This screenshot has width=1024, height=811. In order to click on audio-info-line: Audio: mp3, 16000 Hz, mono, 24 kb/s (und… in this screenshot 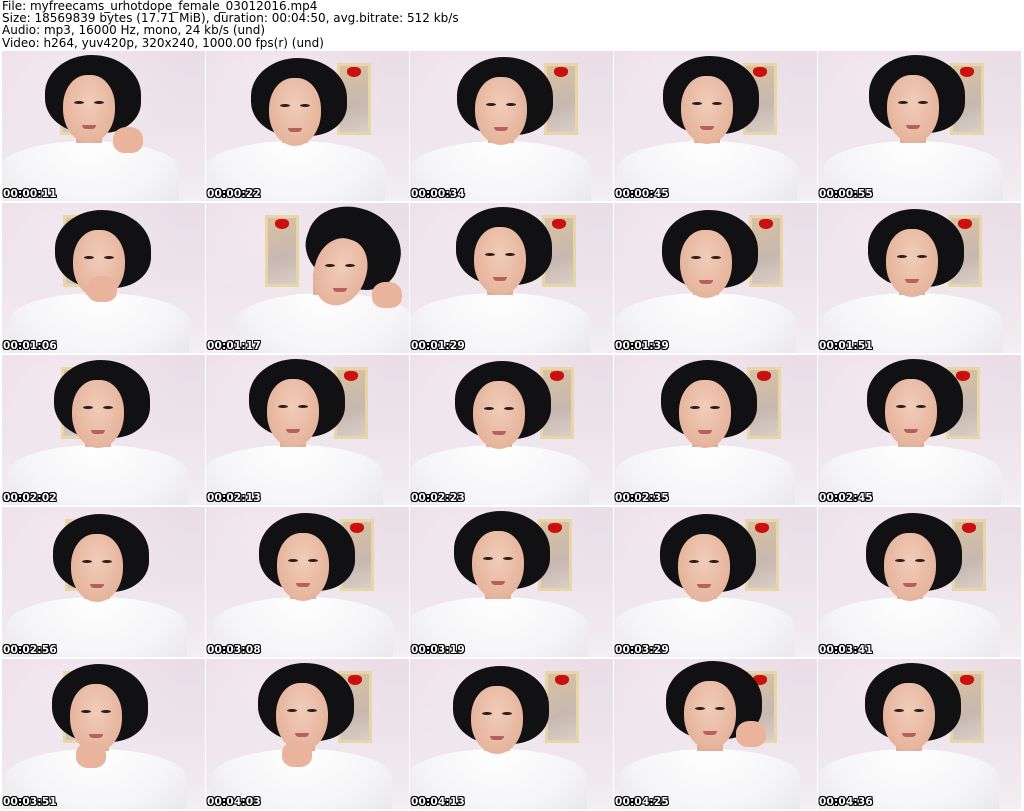, I will do `click(134, 30)`.